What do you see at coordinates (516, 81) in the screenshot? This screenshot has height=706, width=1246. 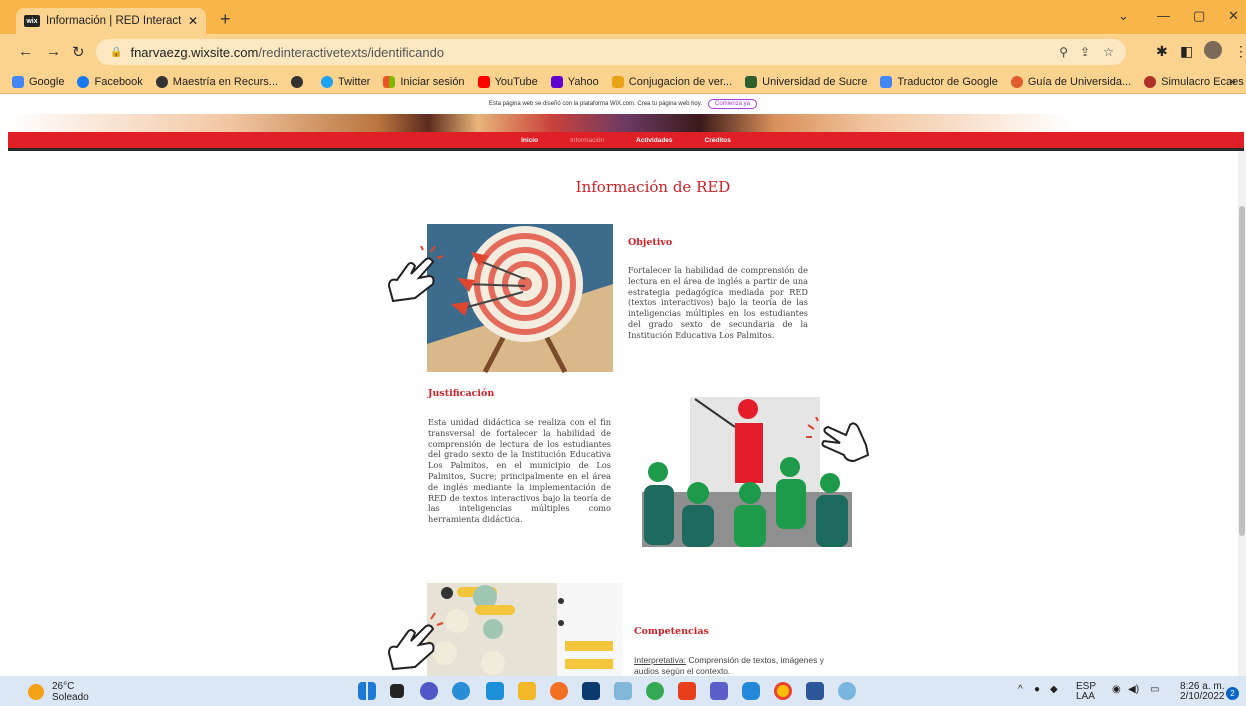 I see `bookmark-label: YouTube` at bounding box center [516, 81].